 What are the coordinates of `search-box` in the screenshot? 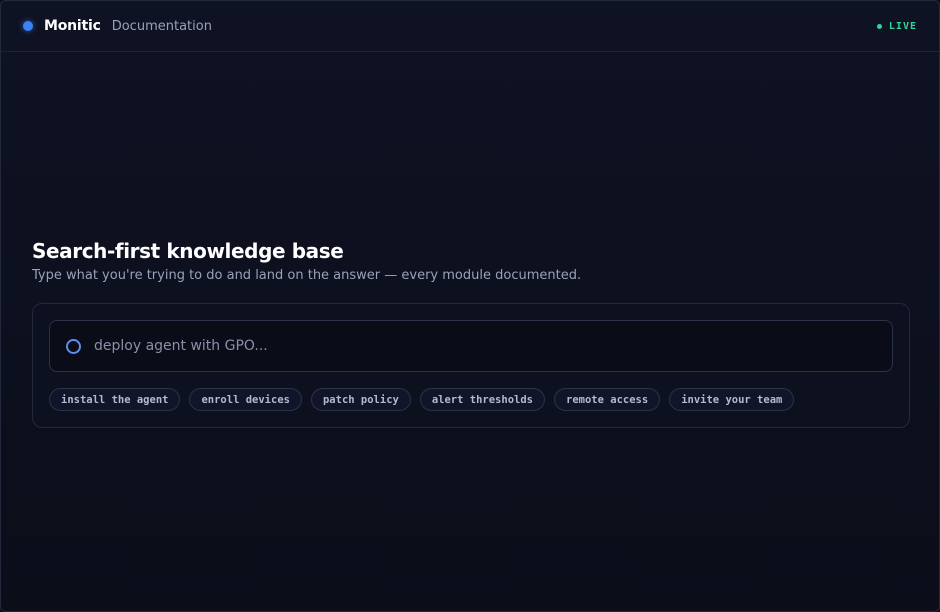 It's located at (471, 346).